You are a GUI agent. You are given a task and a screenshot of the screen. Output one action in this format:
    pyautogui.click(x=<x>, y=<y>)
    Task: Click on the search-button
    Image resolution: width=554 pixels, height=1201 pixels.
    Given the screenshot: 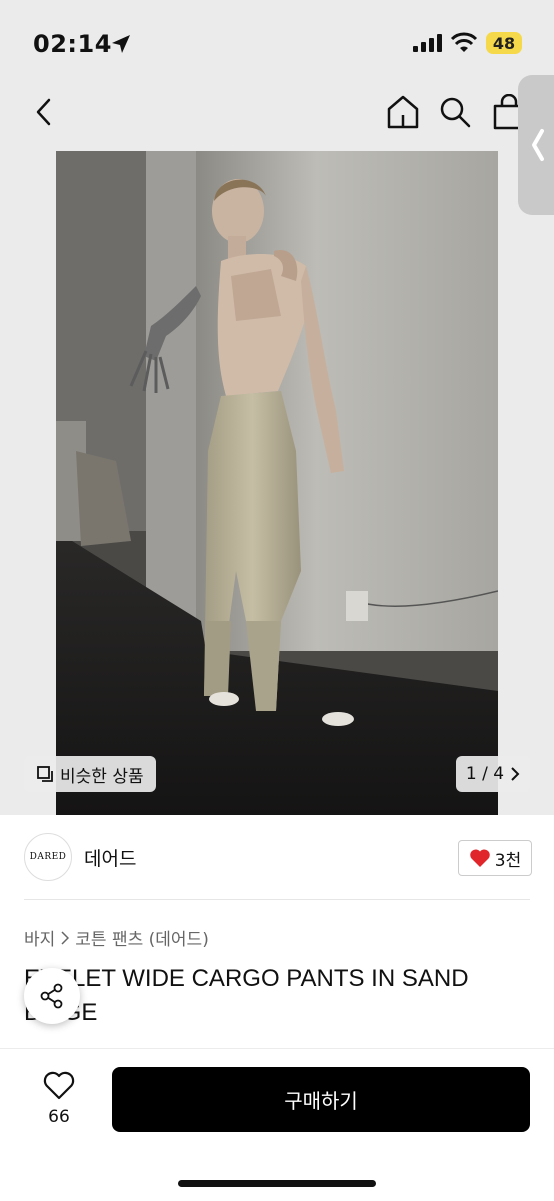 What is the action you would take?
    pyautogui.click(x=455, y=112)
    